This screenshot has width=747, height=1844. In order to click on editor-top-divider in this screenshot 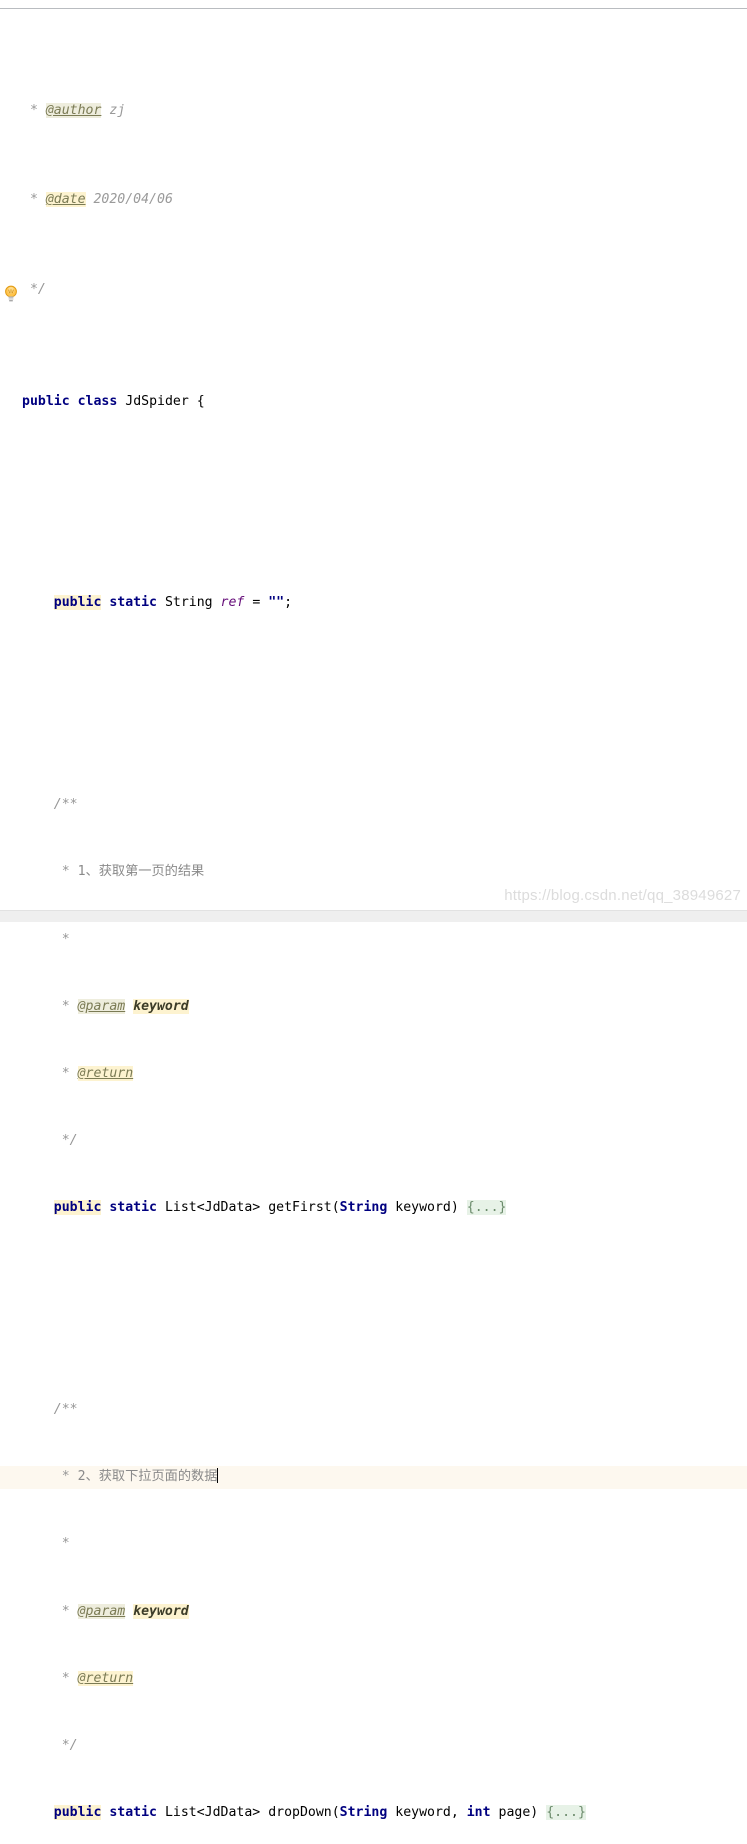, I will do `click(373, 8)`.